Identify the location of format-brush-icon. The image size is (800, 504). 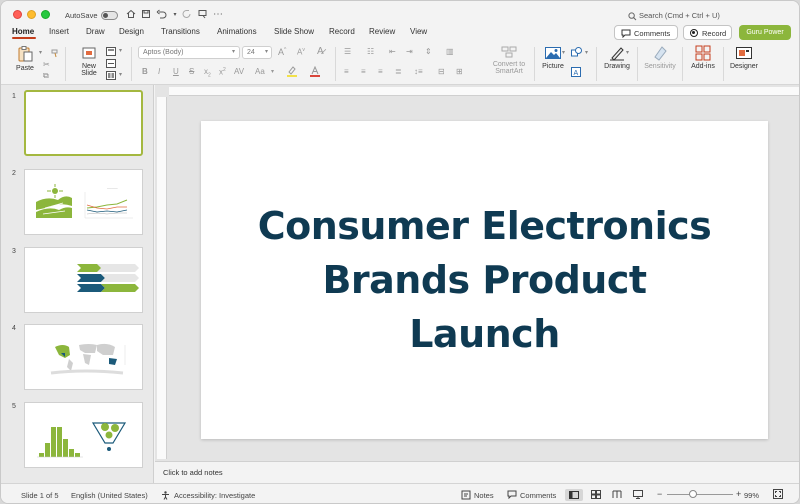
(55, 54).